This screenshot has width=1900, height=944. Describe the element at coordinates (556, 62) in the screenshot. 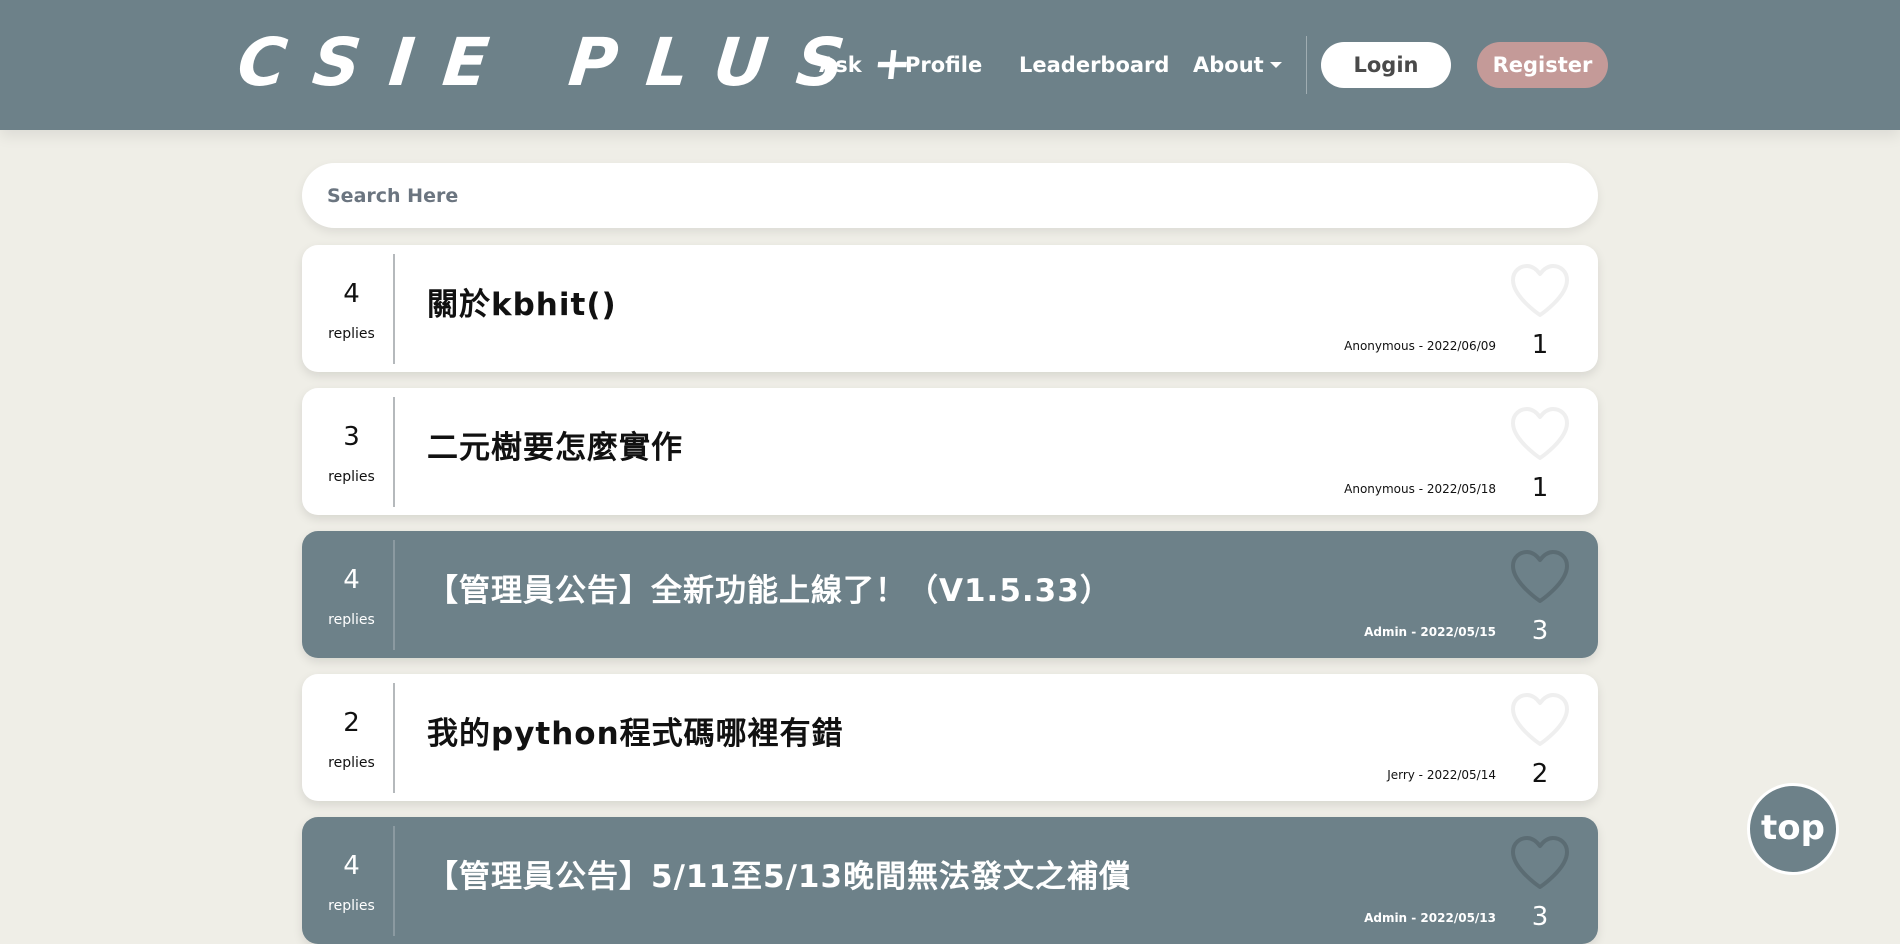

I see `logo-text: CSIE PLUS` at that location.